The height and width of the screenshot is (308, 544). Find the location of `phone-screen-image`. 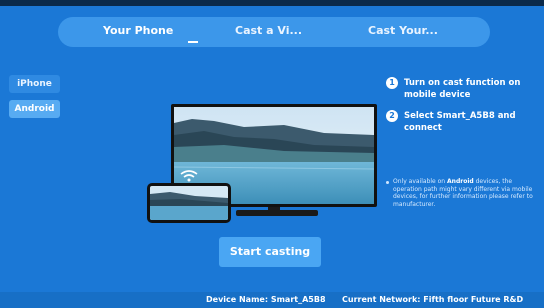

phone-screen-image is located at coordinates (189, 203).